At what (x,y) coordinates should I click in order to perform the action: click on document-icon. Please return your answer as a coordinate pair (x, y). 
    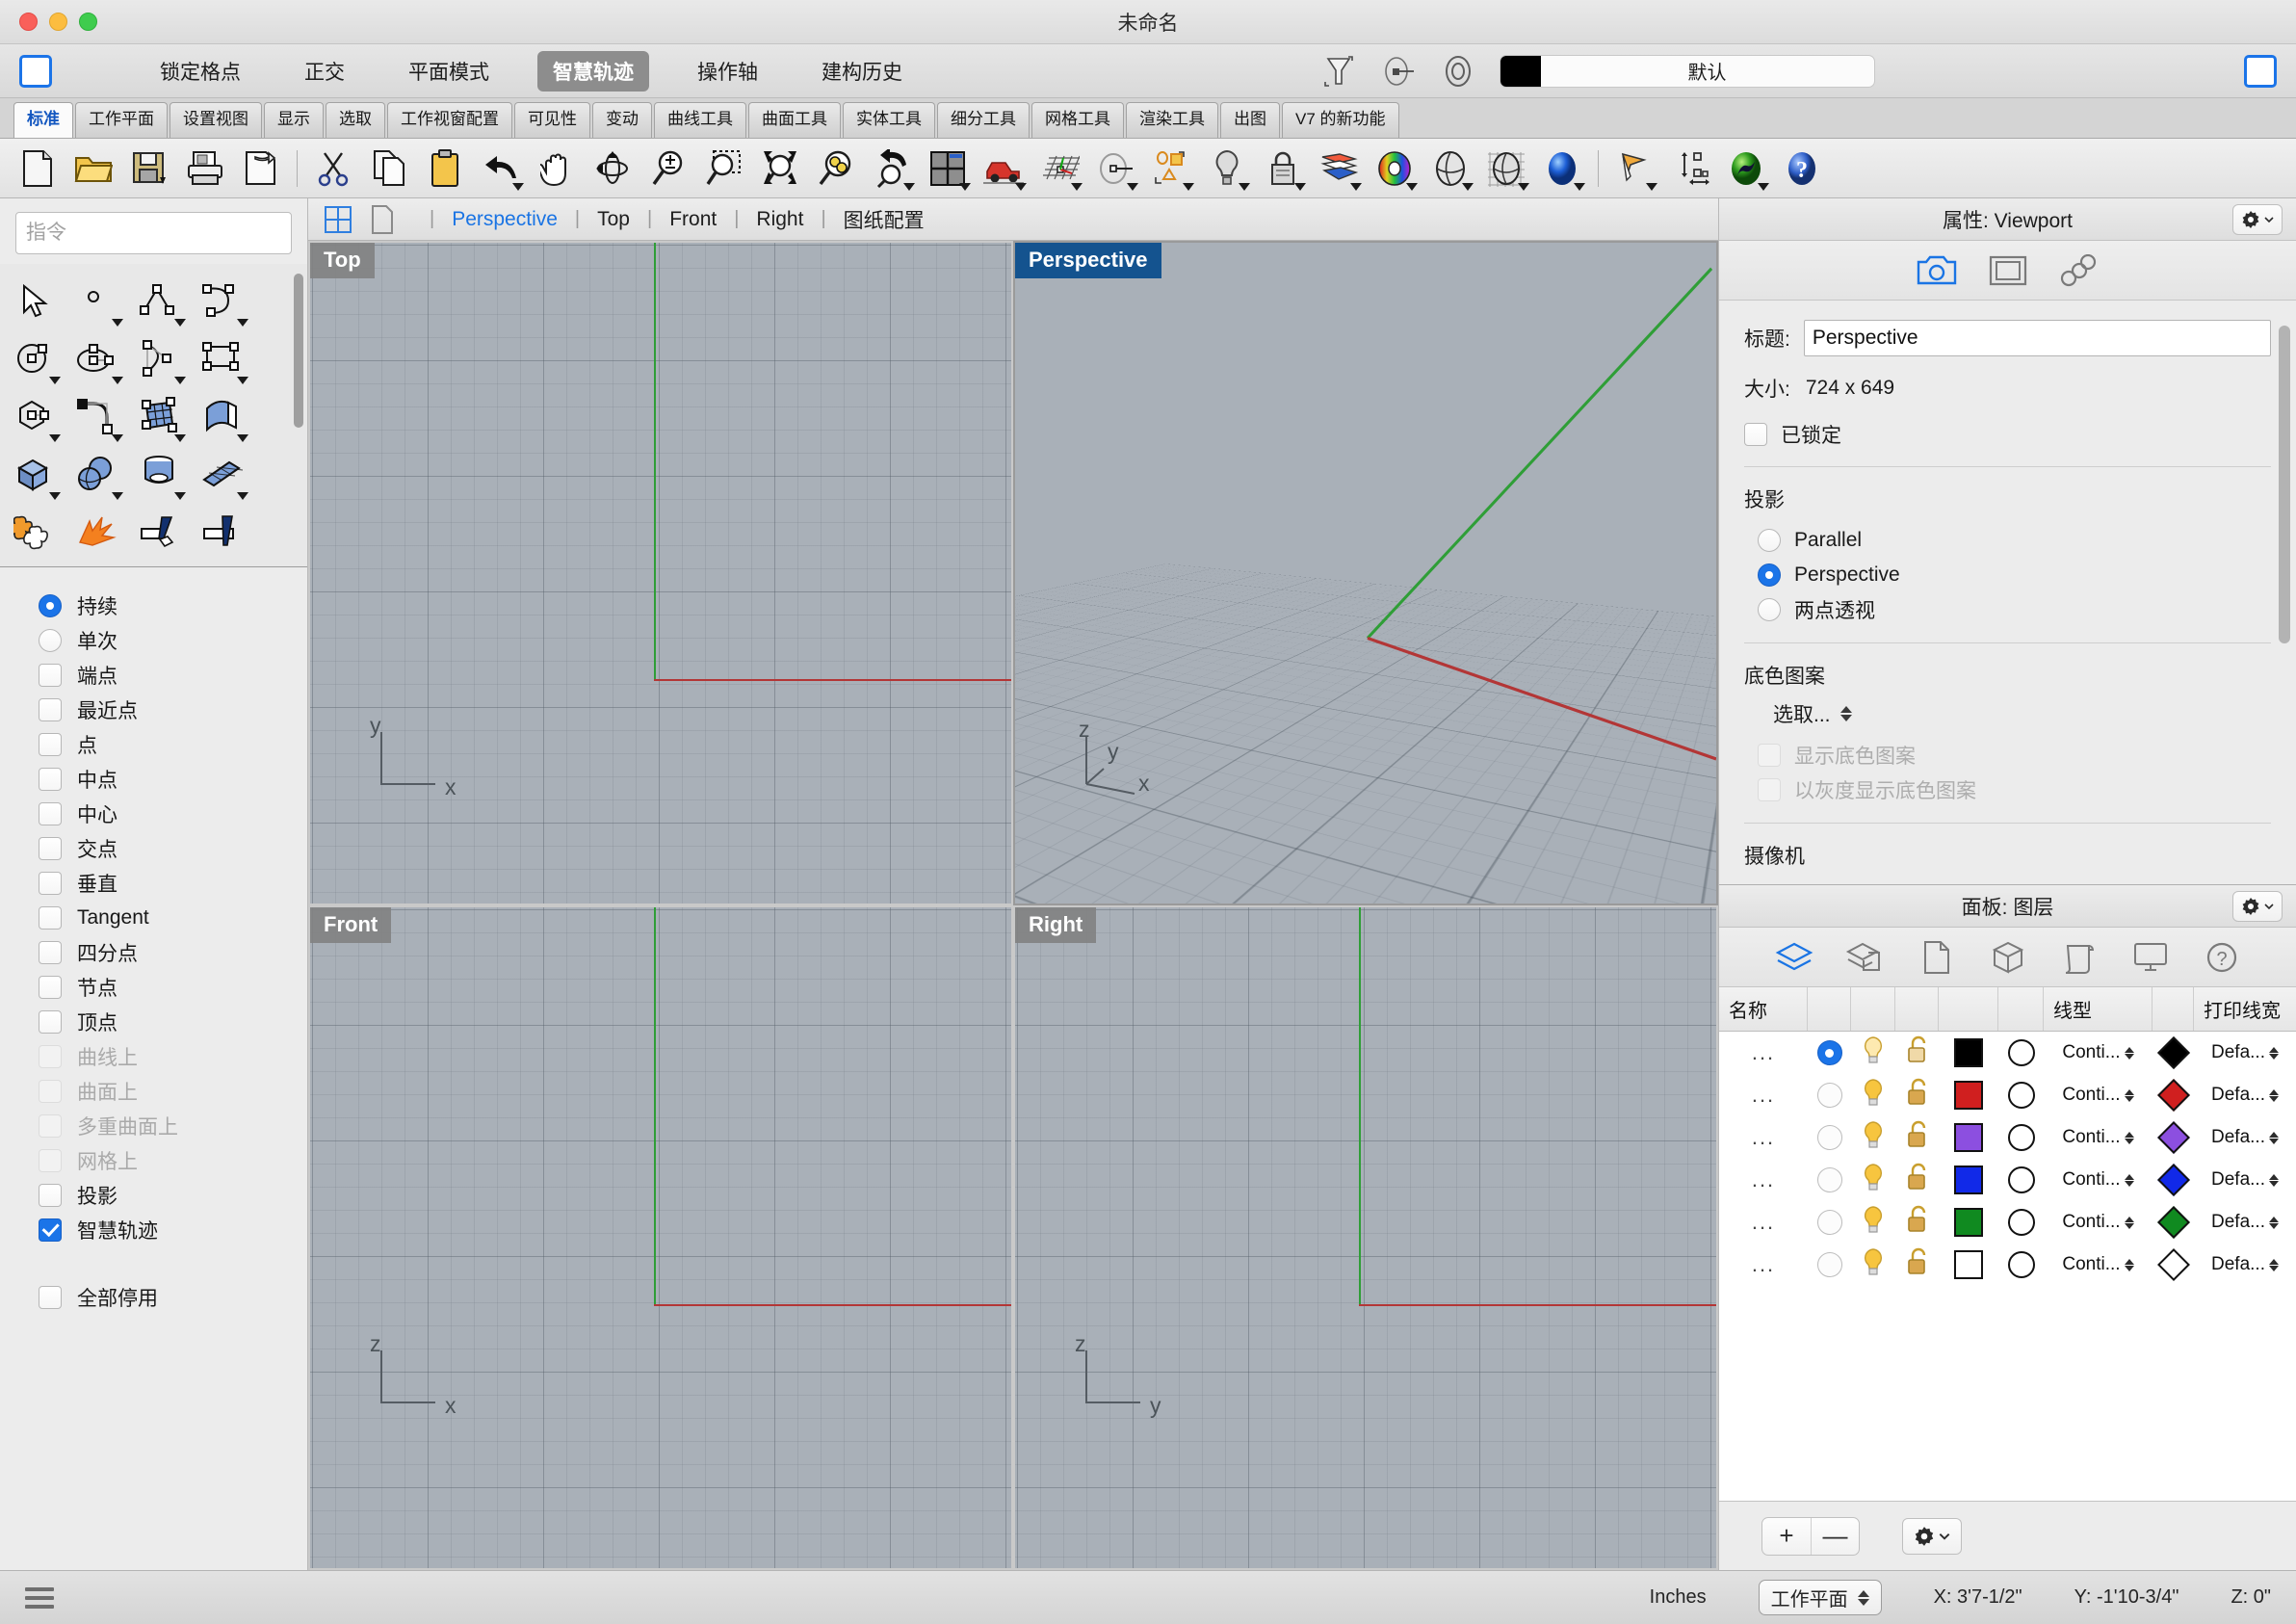
    Looking at the image, I should click on (1937, 957).